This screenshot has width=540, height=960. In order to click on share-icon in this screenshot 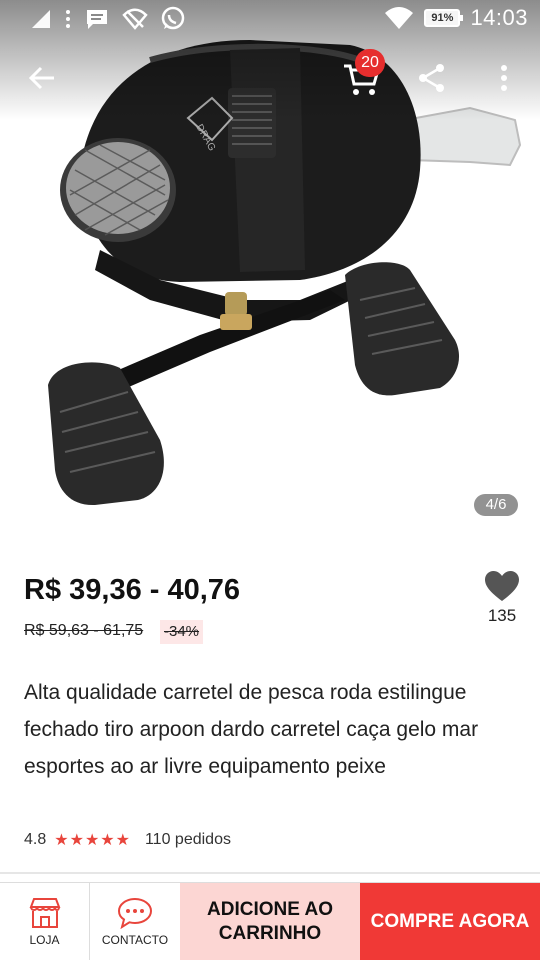, I will do `click(431, 78)`.